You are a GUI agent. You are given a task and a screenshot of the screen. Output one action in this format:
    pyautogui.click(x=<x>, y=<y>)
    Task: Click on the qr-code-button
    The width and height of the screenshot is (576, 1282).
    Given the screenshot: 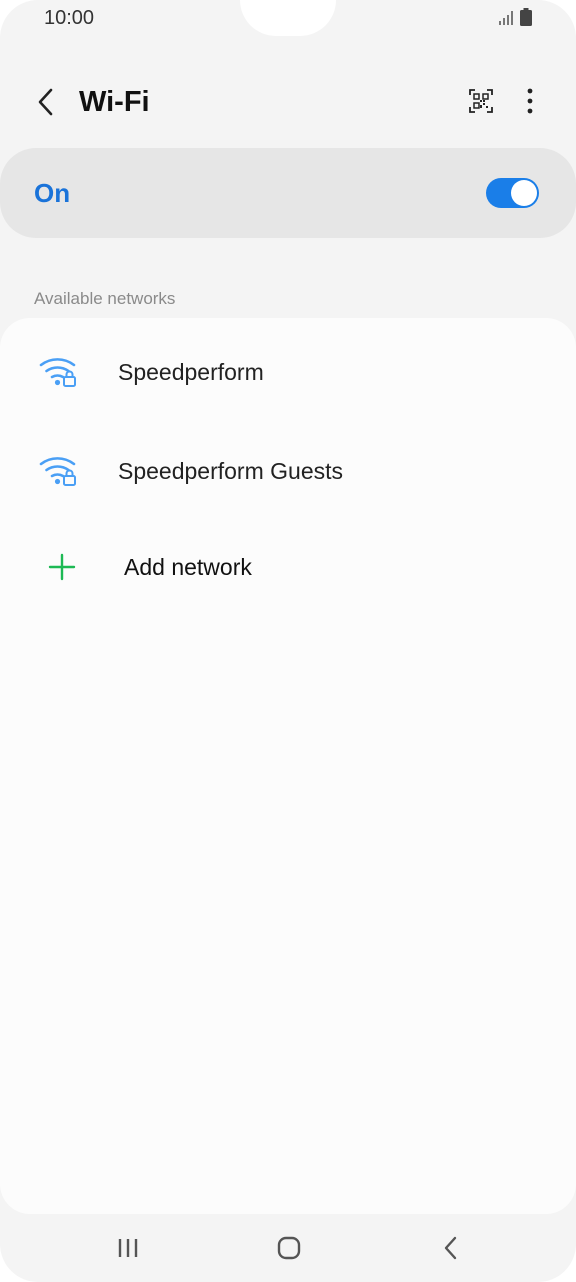 What is the action you would take?
    pyautogui.click(x=481, y=103)
    